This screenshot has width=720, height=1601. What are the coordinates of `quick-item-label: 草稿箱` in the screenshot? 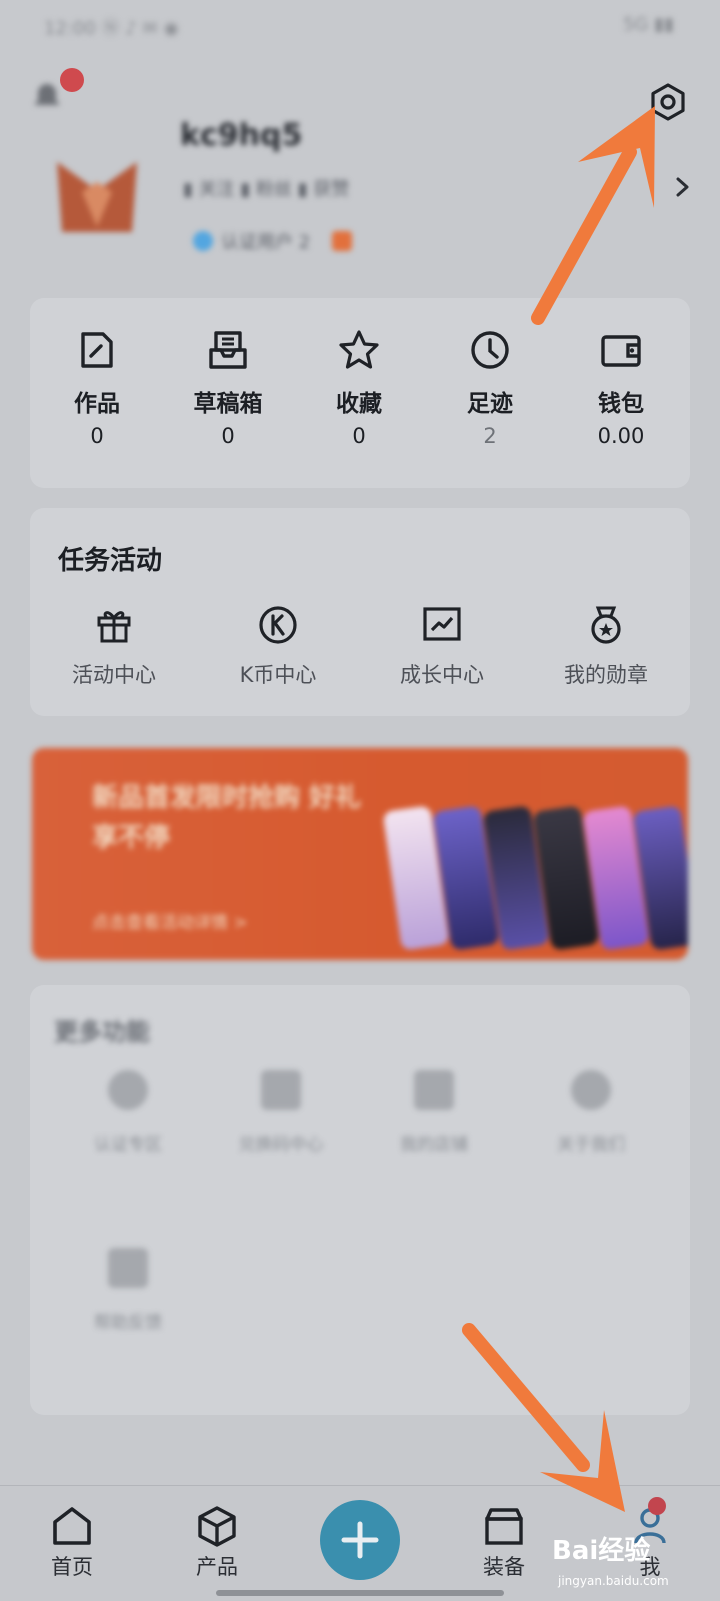 It's located at (228, 404).